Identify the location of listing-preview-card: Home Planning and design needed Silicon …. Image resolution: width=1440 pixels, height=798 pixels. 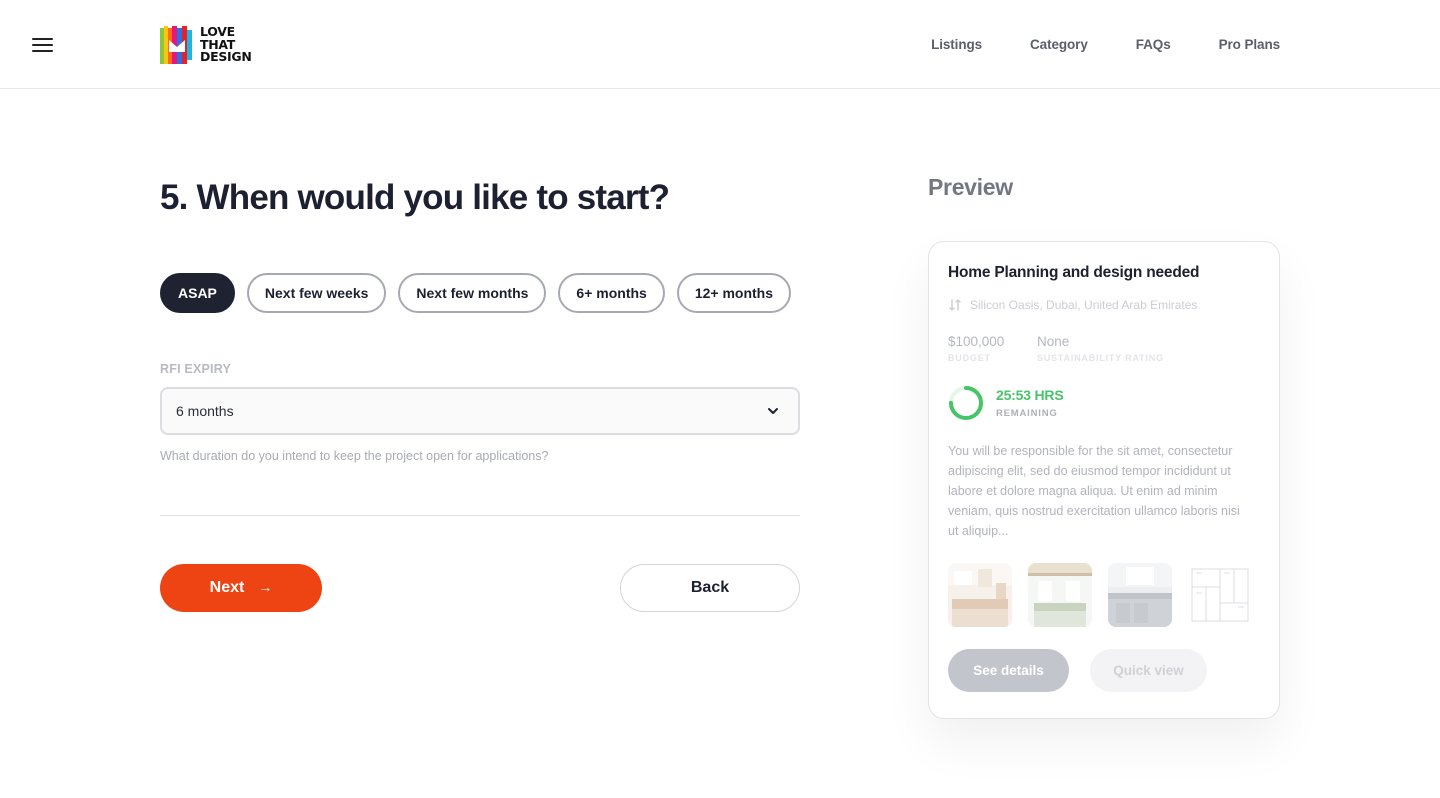
(1104, 480).